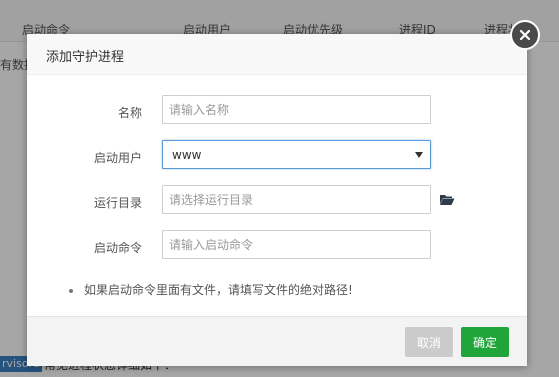 The width and height of the screenshot is (559, 377). What do you see at coordinates (296, 109) in the screenshot?
I see `name-input` at bounding box center [296, 109].